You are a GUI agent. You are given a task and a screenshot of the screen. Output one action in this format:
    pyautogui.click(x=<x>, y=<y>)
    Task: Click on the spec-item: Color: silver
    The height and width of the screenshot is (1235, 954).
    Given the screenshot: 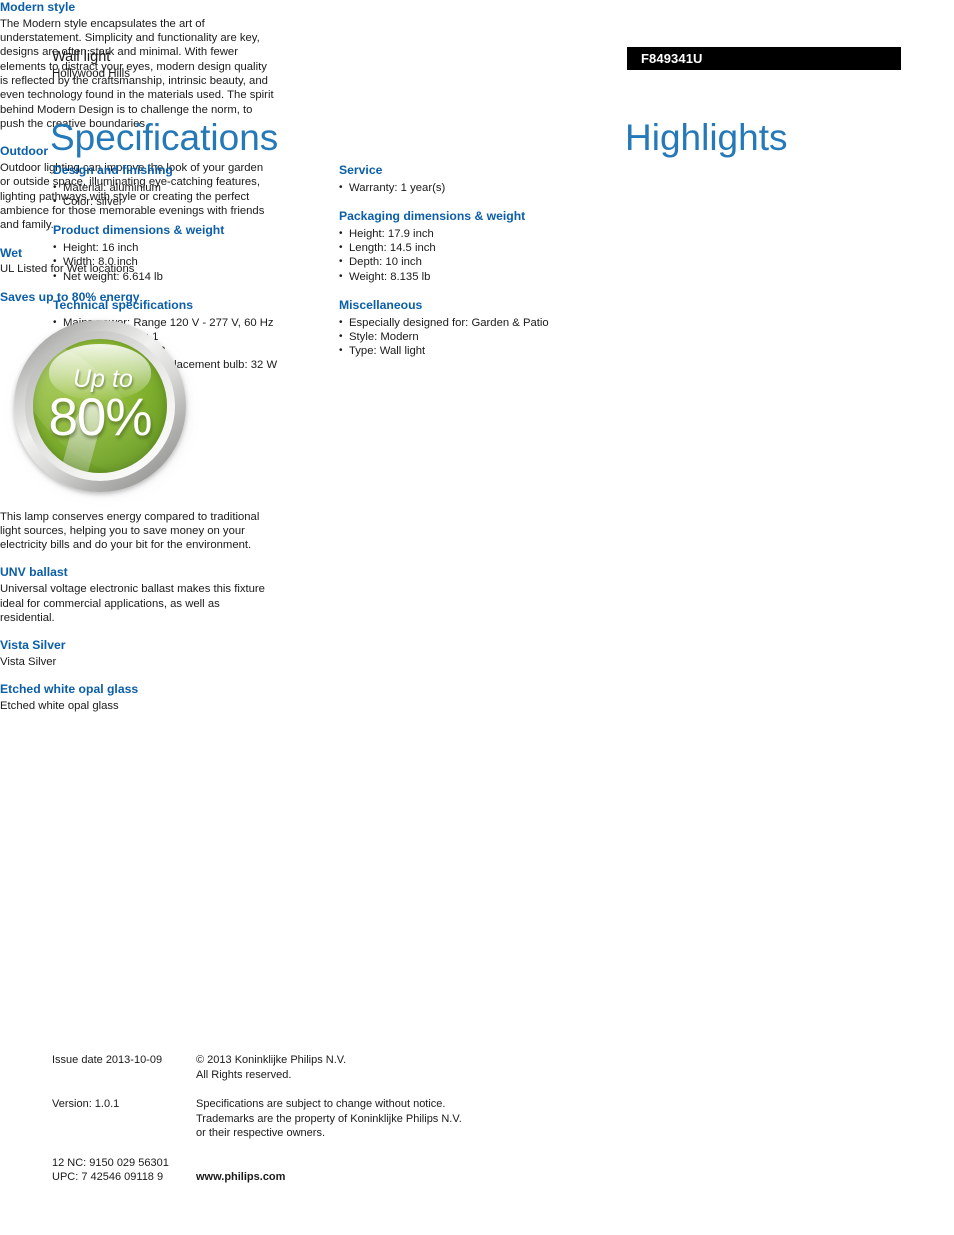 What is the action you would take?
    pyautogui.click(x=192, y=202)
    